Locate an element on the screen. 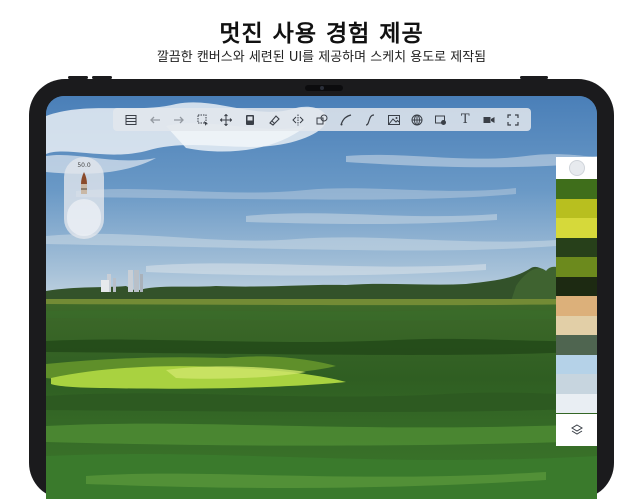 The height and width of the screenshot is (499, 643). main-toolbar: T is located at coordinates (322, 119).